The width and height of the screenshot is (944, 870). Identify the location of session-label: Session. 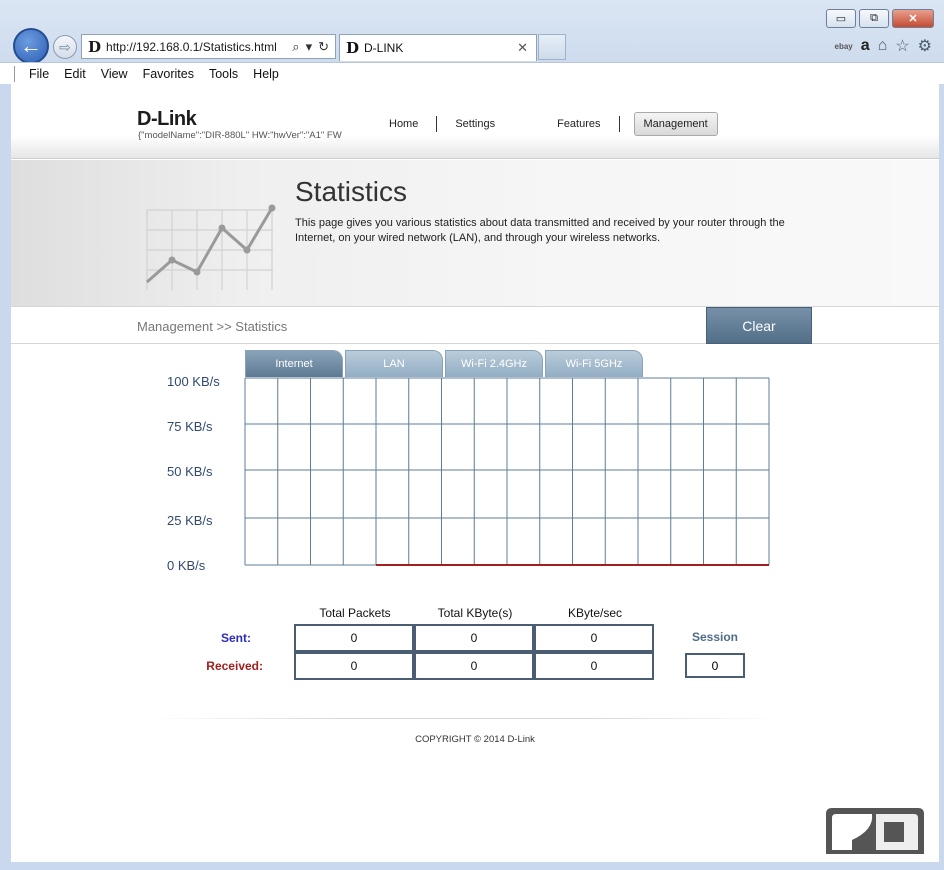
(715, 637).